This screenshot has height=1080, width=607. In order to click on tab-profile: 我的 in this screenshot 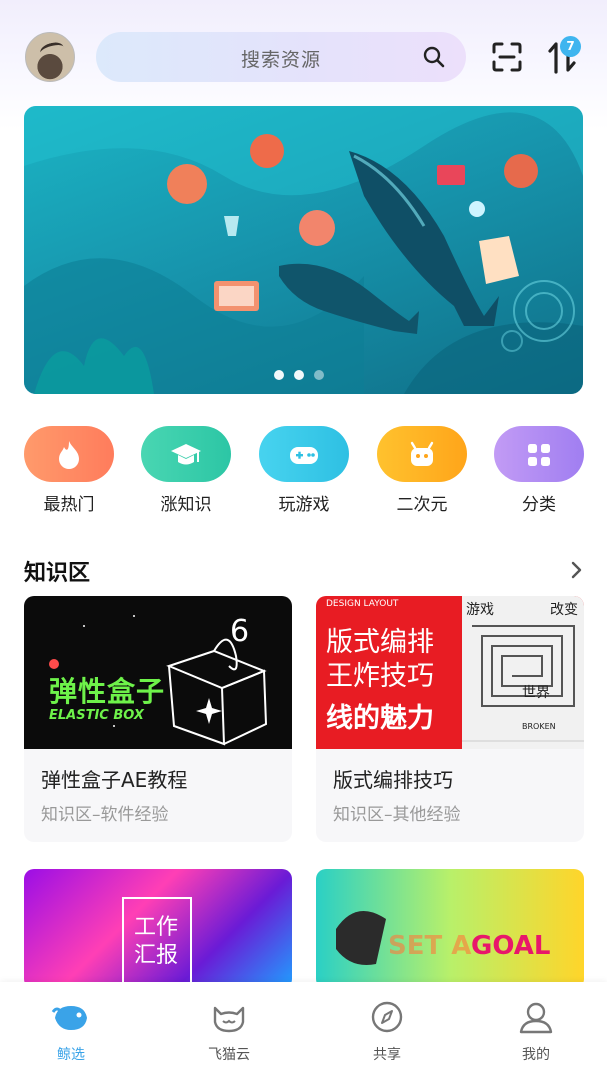, I will do `click(536, 1032)`.